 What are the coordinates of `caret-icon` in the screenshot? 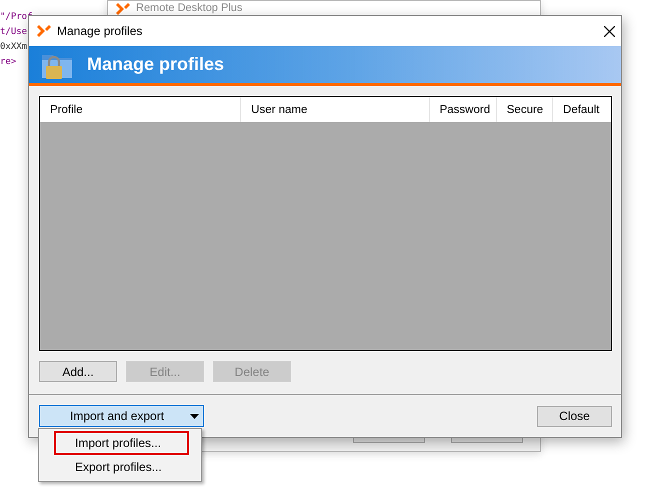 It's located at (194, 416).